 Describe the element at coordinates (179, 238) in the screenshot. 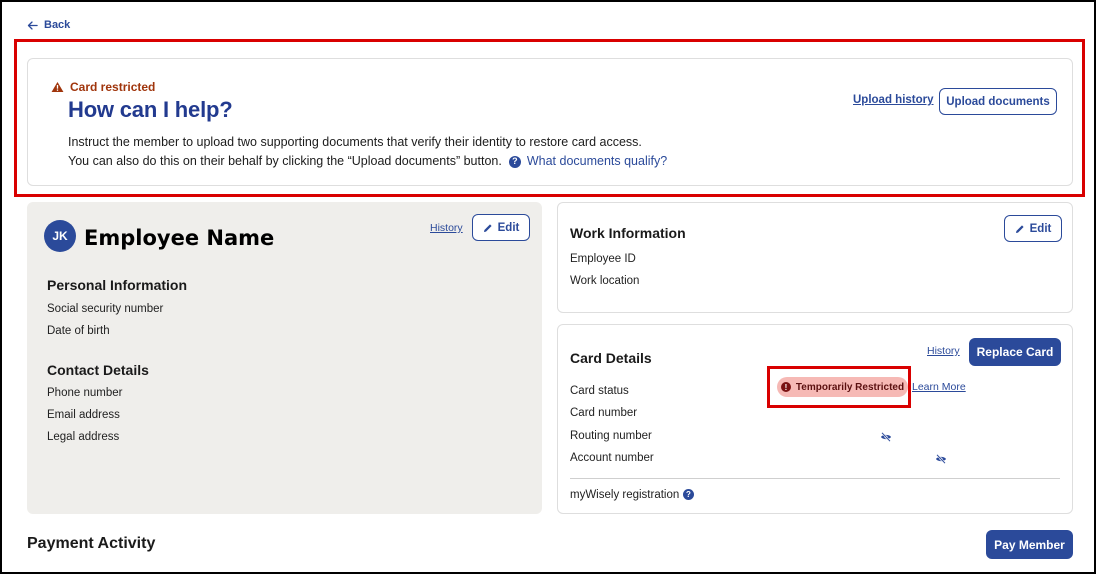

I see `employee-name: Employee Name` at that location.